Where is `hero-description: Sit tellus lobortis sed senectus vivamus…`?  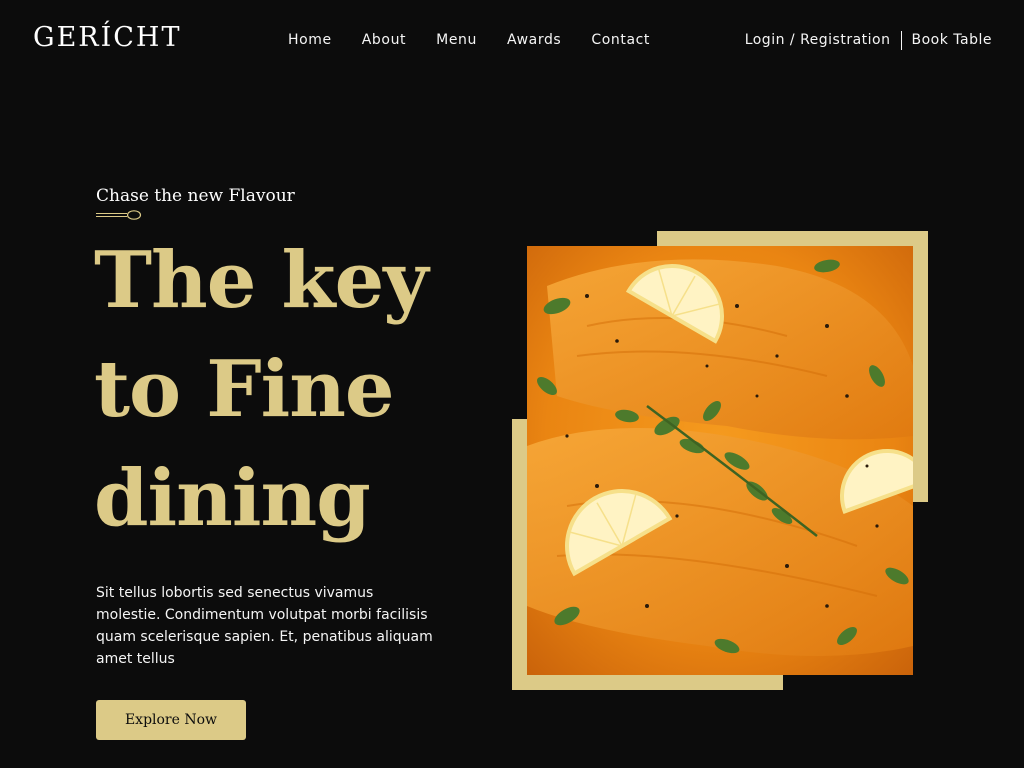 hero-description: Sit tellus lobortis sed senectus vivamus… is located at coordinates (264, 626).